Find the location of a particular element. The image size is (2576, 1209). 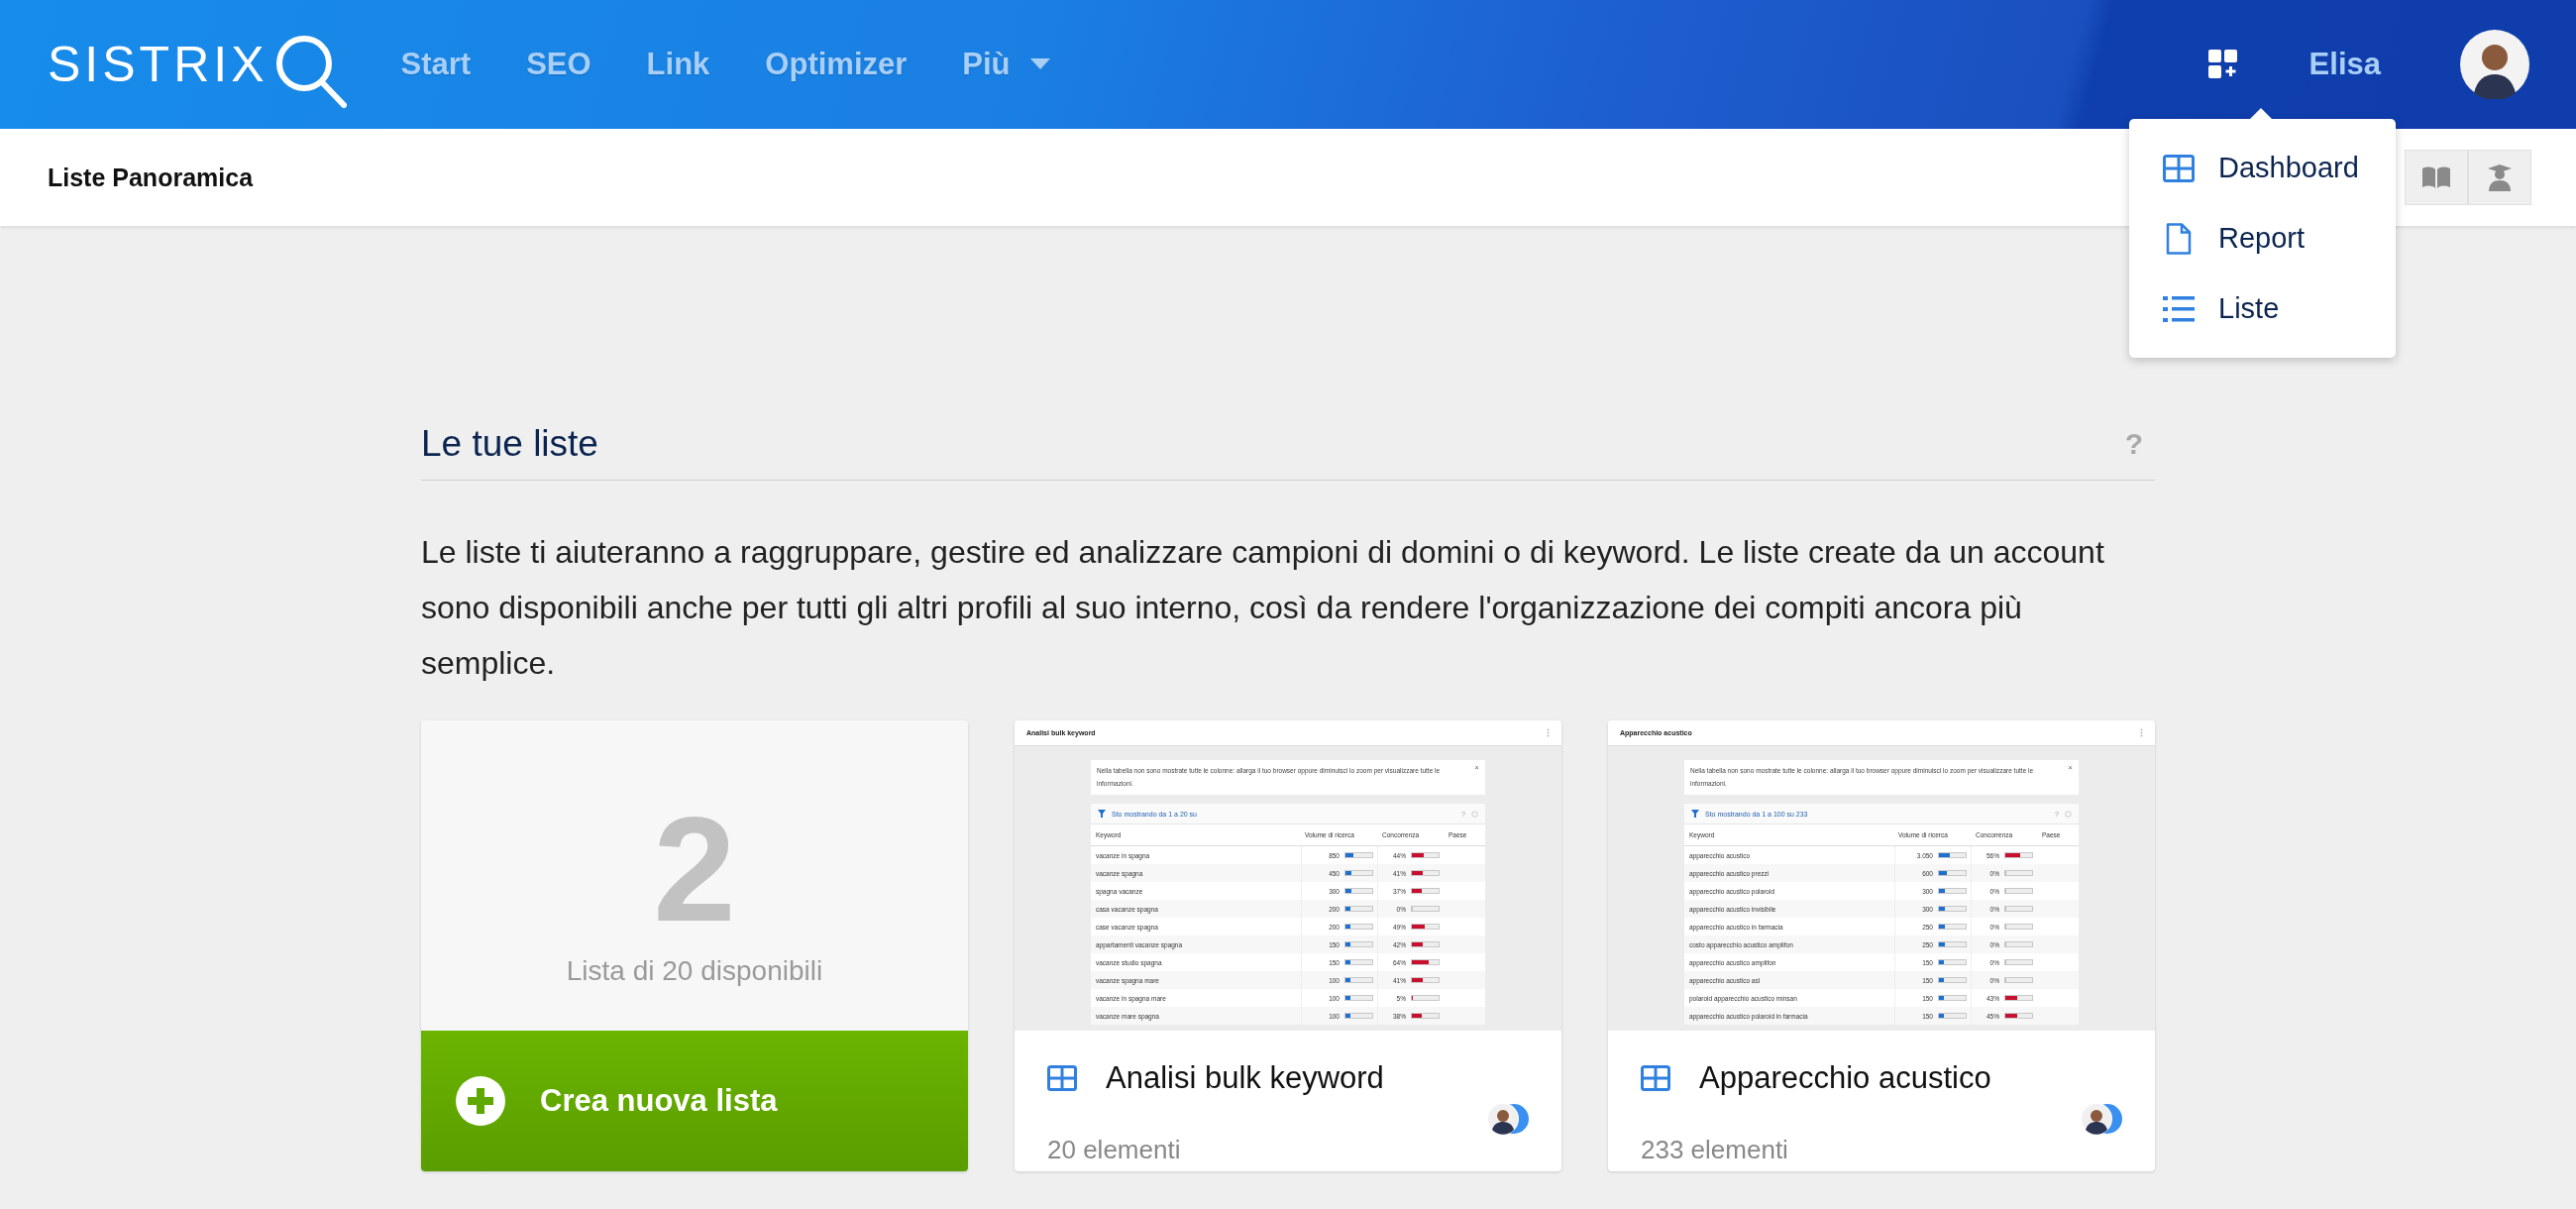

description: Le liste ti aiuteranno a raggruppare, gestire ed analizzare campioni di domini o di keyword. Le liste create da un account sono disponibili anche per tutti gli altri profili al suo interno, così da rendere l'organizzazione dei compiti ancora più semplice. is located at coordinates (1263, 608).